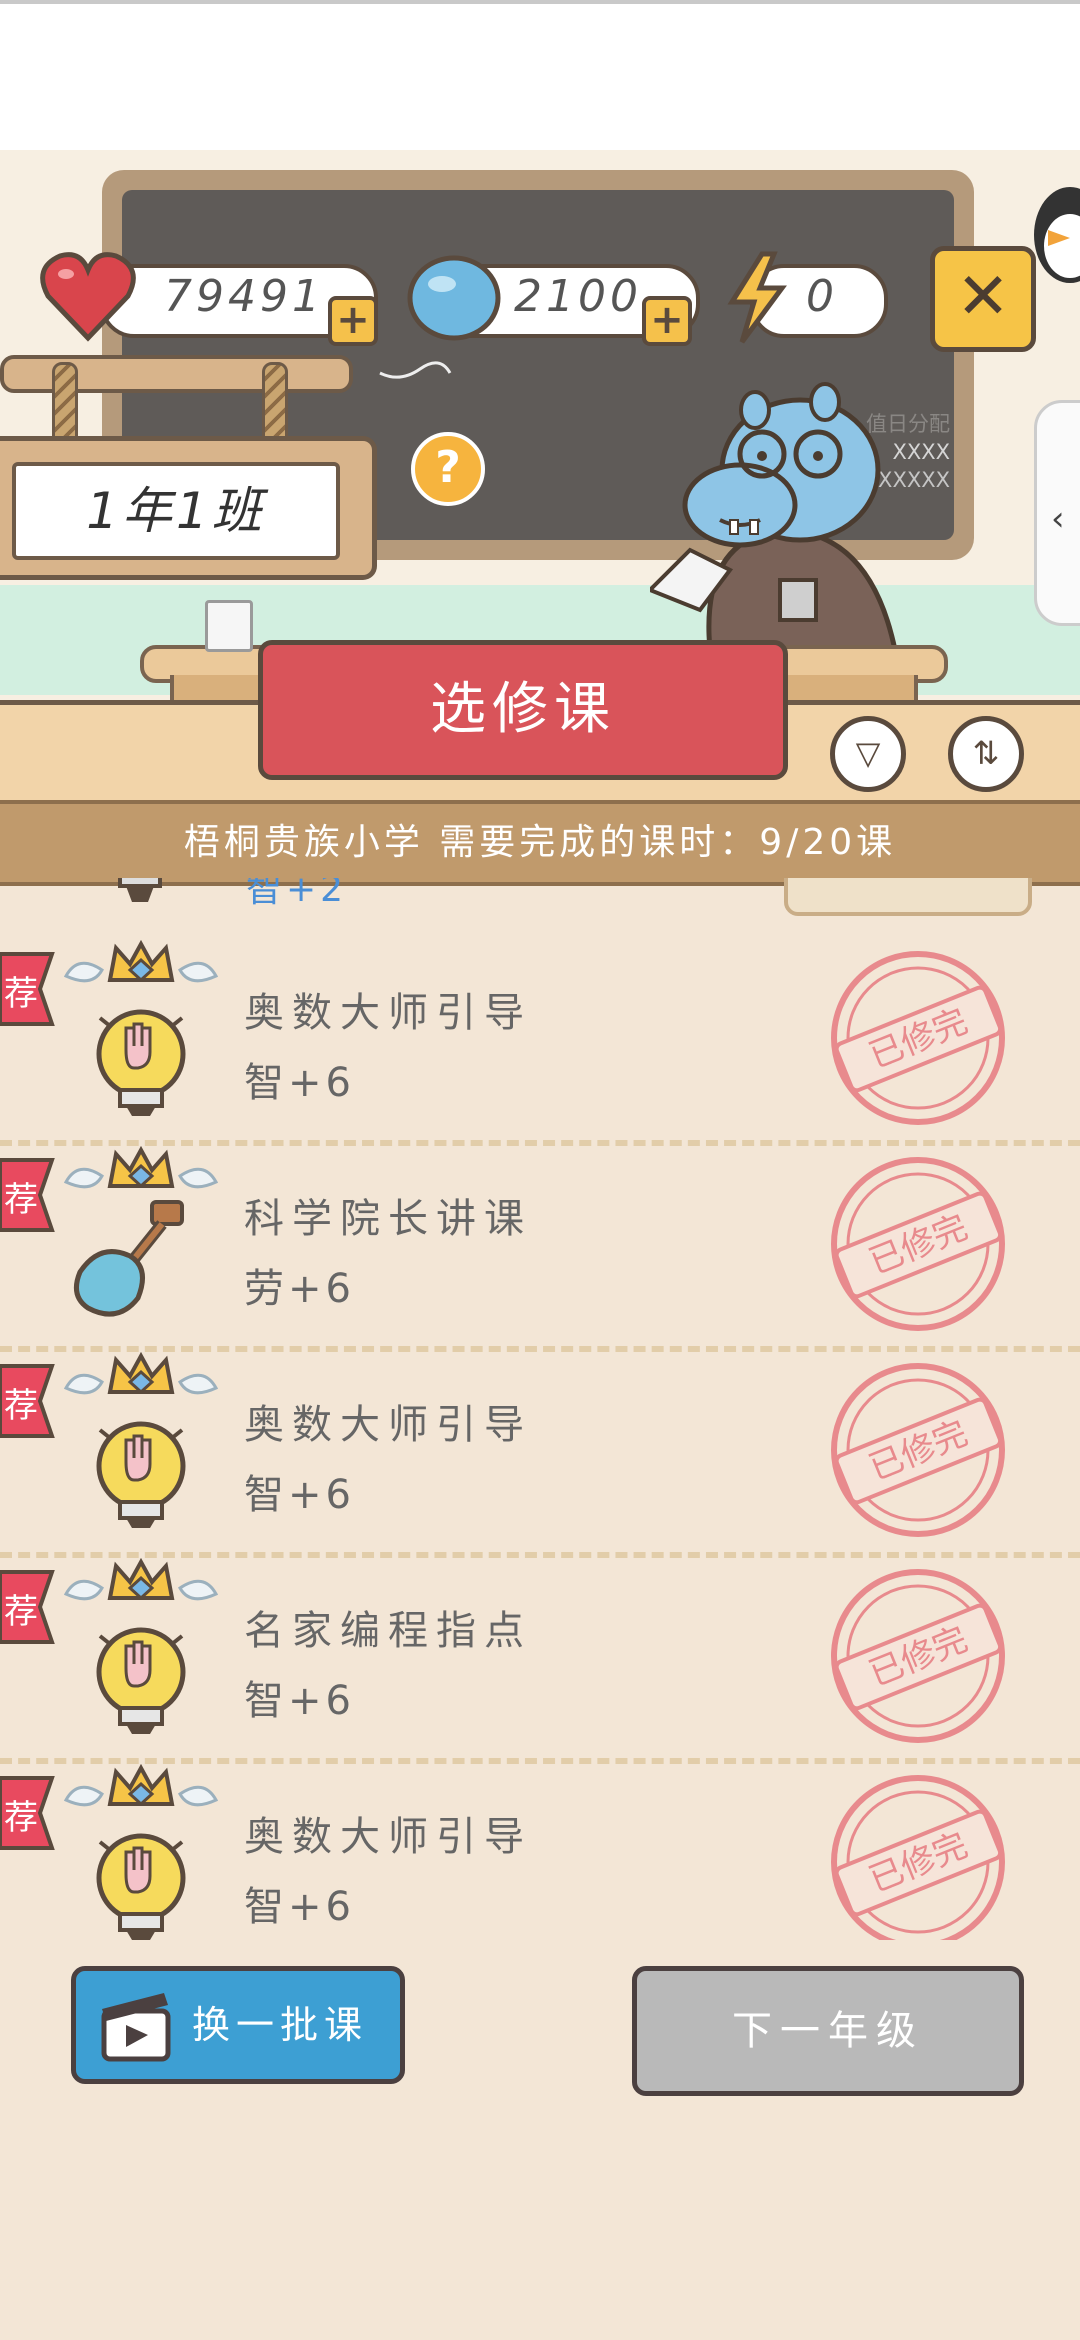 Image resolution: width=1080 pixels, height=2340 pixels. I want to click on course-stat: 智+2, so click(297, 894).